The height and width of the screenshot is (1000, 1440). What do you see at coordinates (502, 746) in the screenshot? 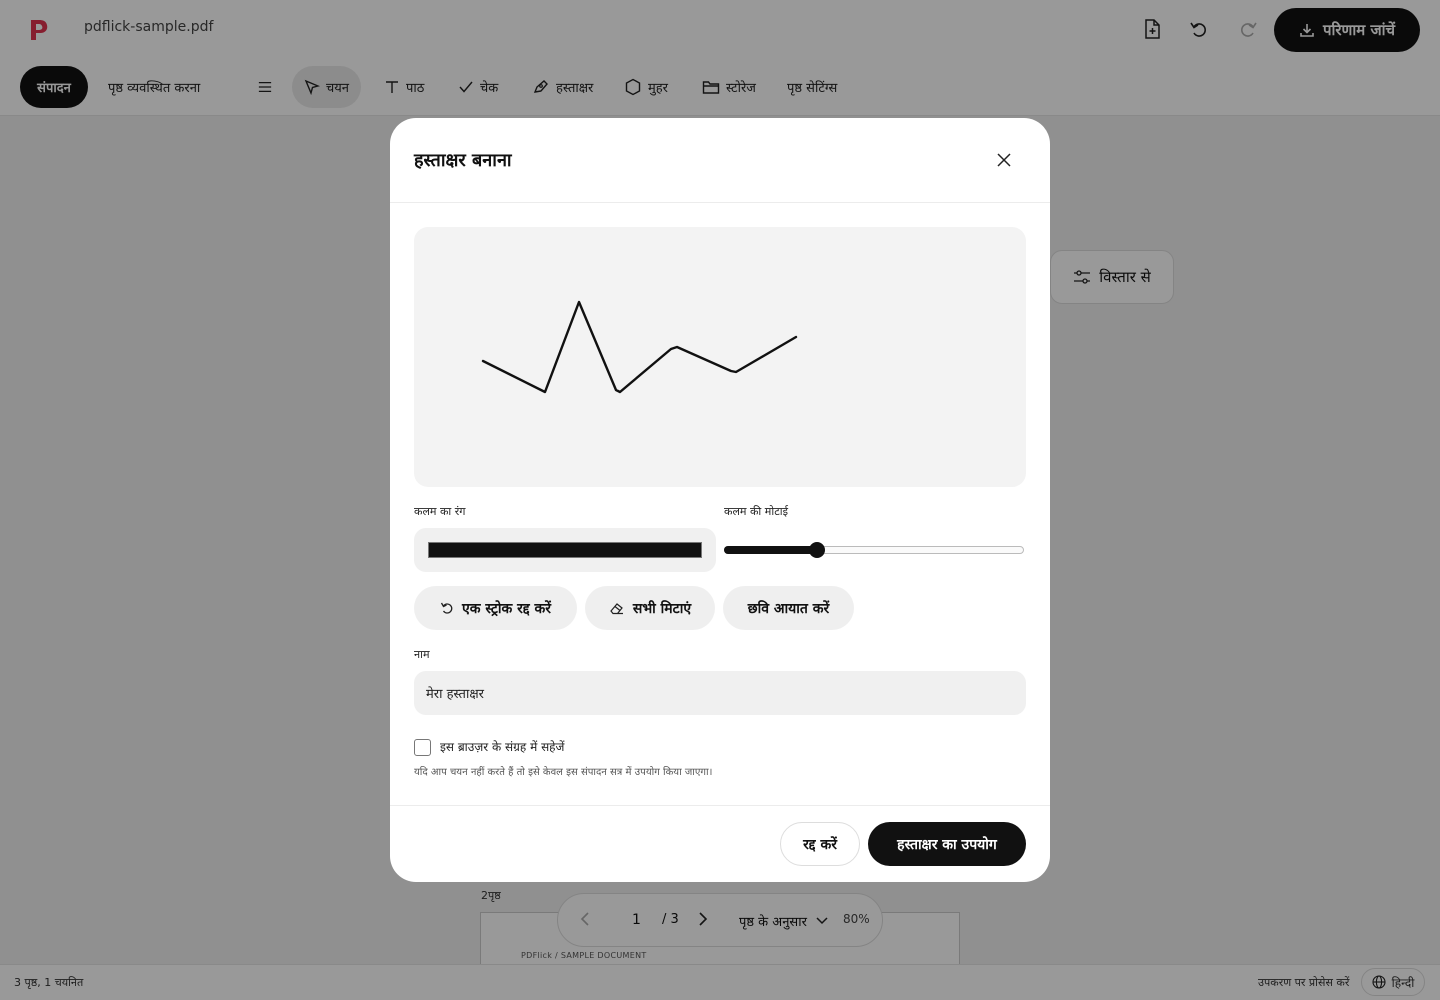
I see `save-to-browser-label: इस ब्राउज़र के संग्रह में सहेजें` at bounding box center [502, 746].